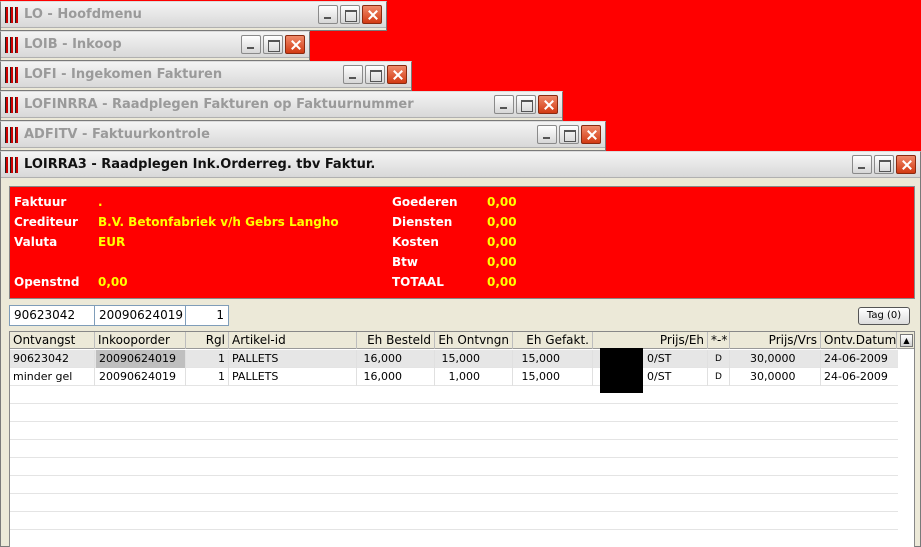  Describe the element at coordinates (47, 282) in the screenshot. I see `openstnd-label: Openstnd` at that location.